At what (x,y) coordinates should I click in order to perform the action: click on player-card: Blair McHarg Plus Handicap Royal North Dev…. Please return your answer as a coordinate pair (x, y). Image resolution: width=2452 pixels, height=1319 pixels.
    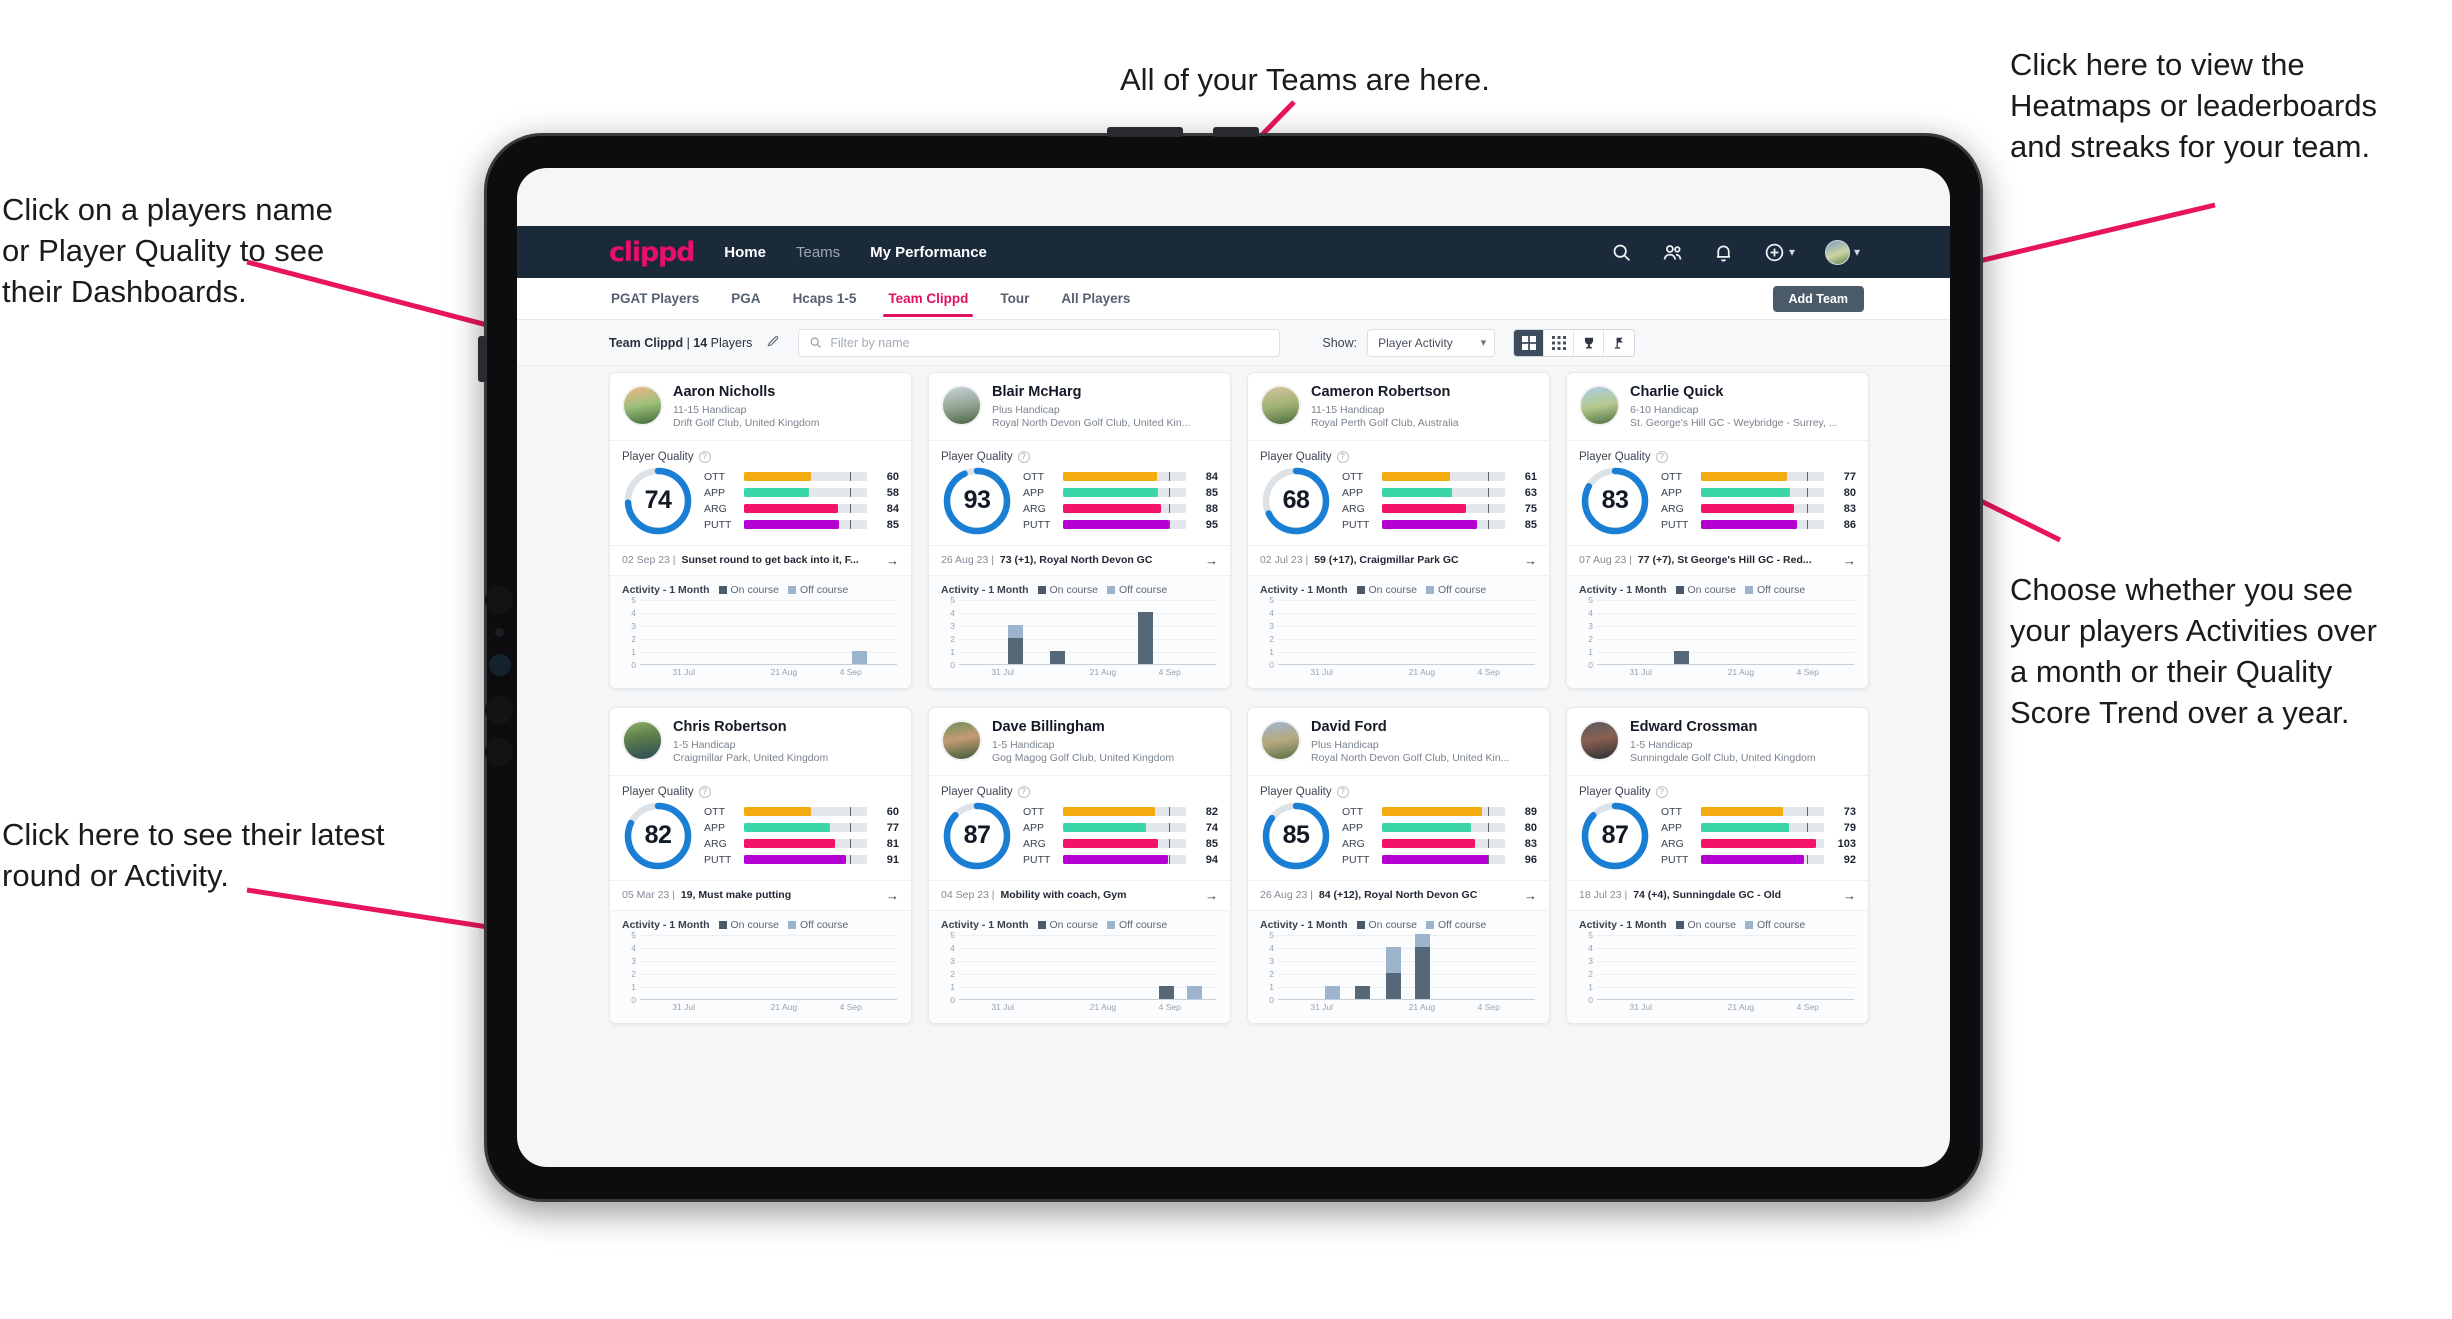
    Looking at the image, I should click on (1079, 530).